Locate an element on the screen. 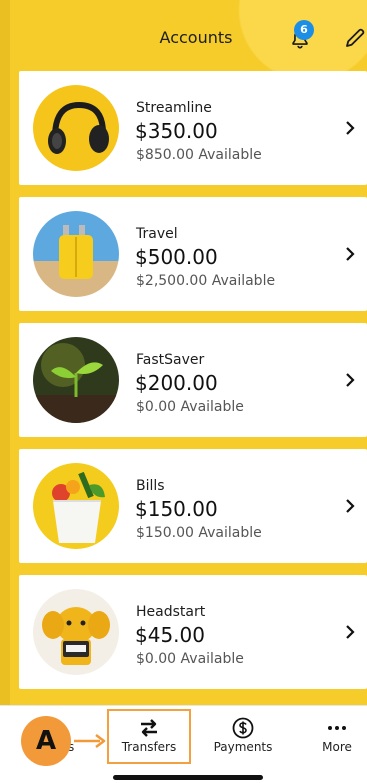 This screenshot has height=783, width=367. notification-badge: 6 is located at coordinates (304, 30).